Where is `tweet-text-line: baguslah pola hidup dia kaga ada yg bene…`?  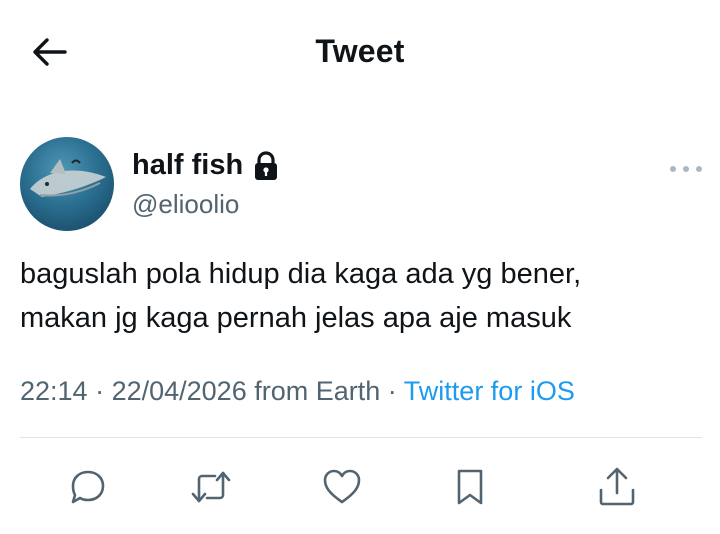 tweet-text-line: baguslah pola hidup dia kaga ada yg bene… is located at coordinates (301, 274).